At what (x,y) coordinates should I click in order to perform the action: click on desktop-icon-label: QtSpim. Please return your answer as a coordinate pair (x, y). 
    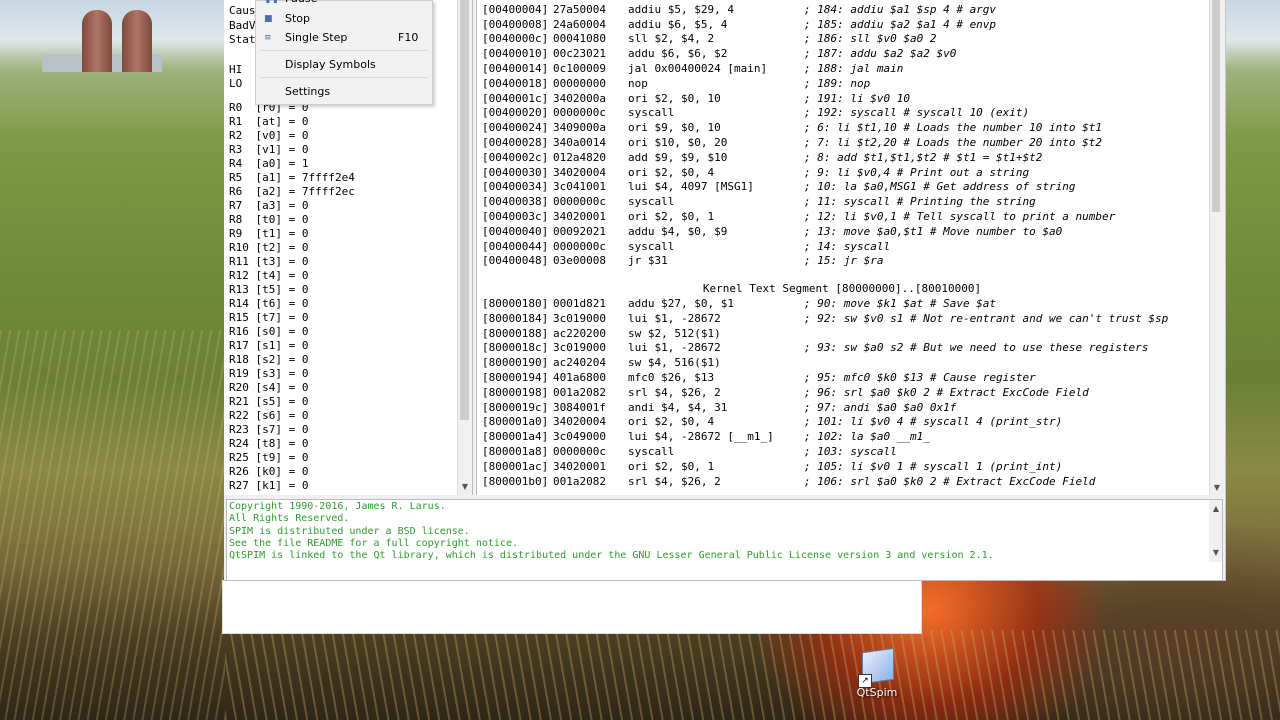
    Looking at the image, I should click on (877, 692).